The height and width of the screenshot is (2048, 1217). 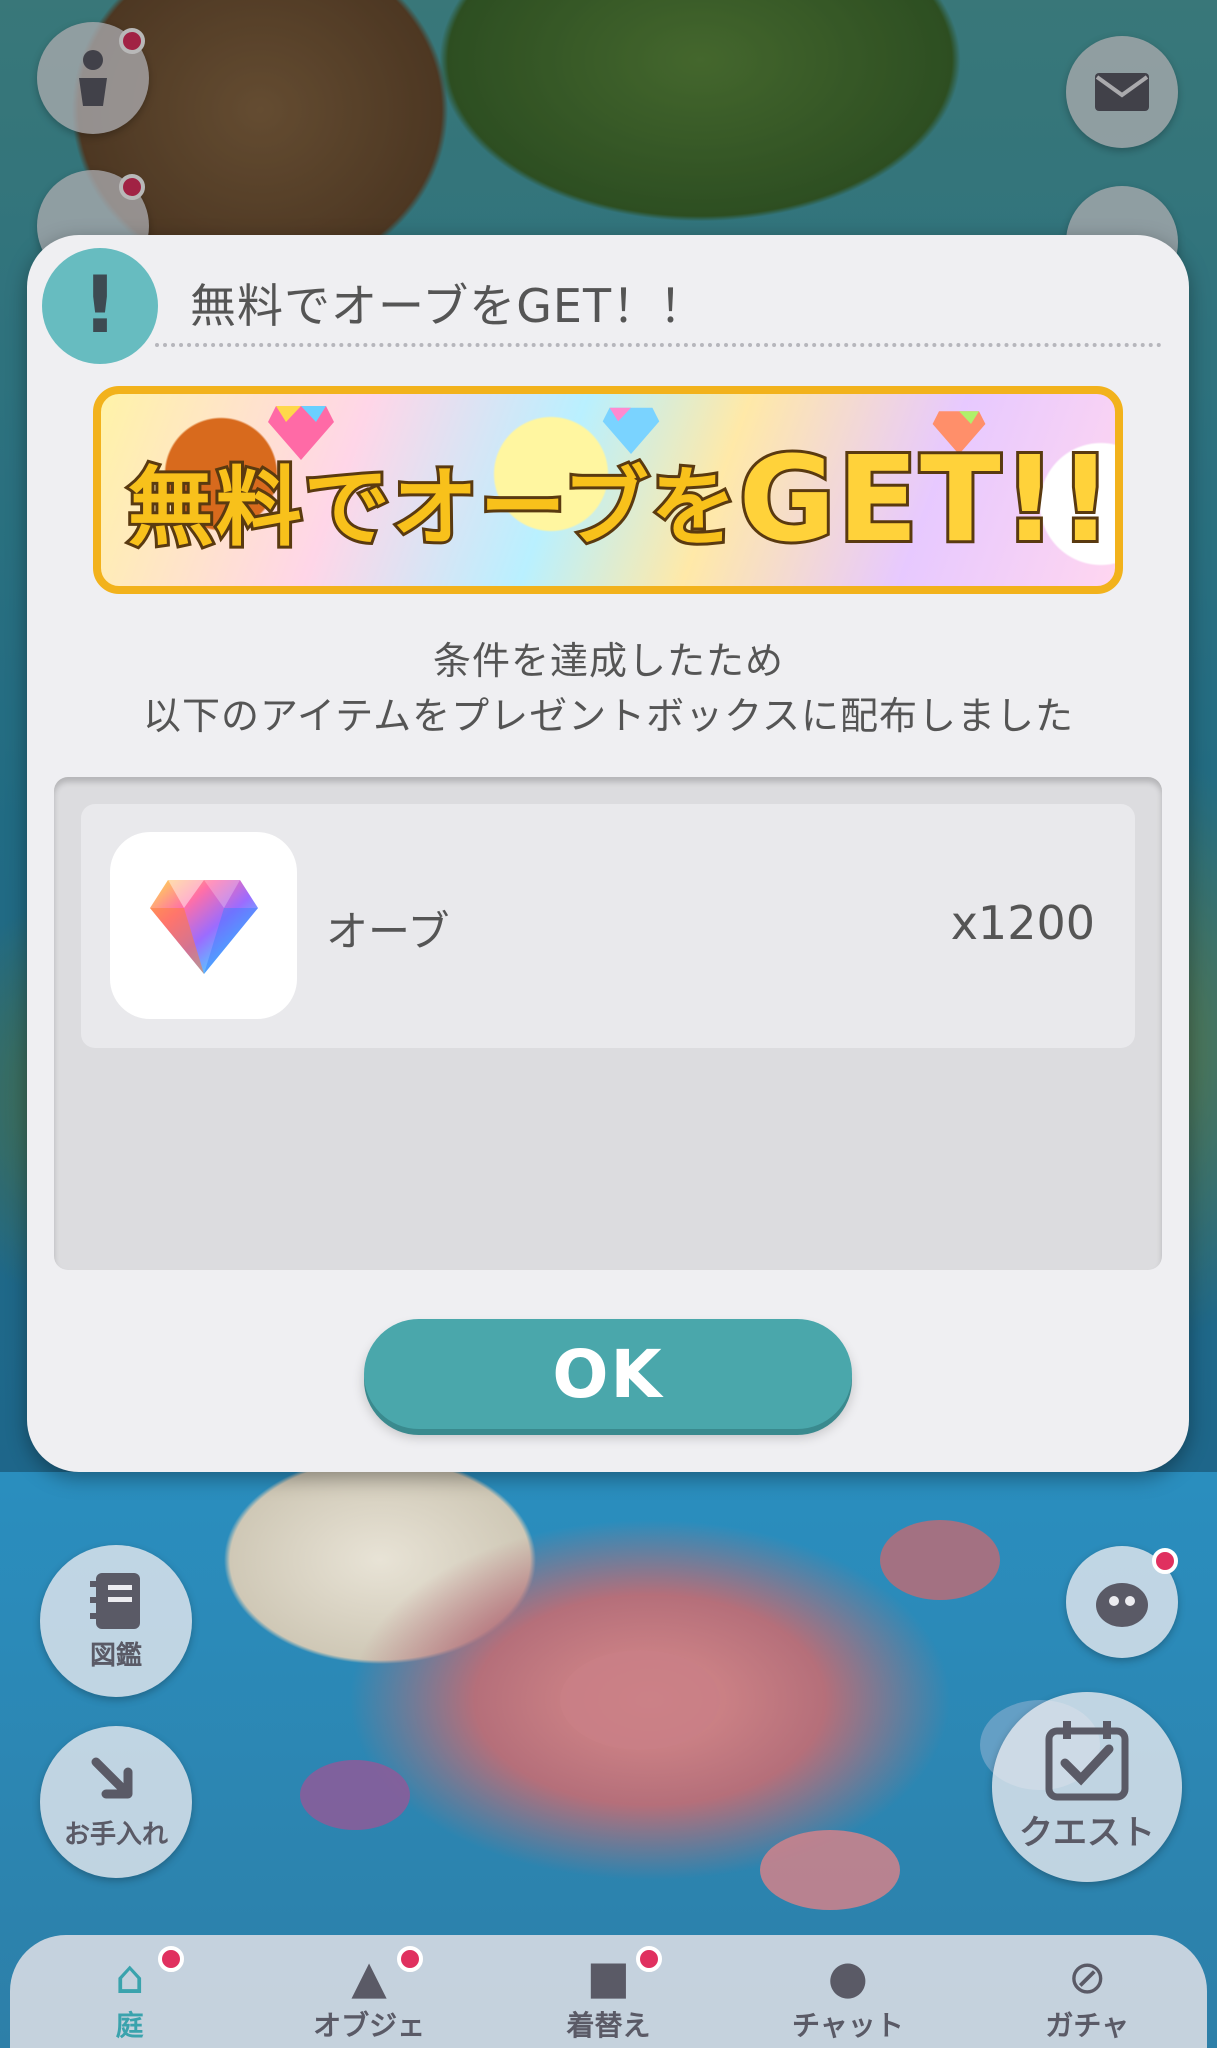 I want to click on reward-item-icon-box, so click(x=203, y=925).